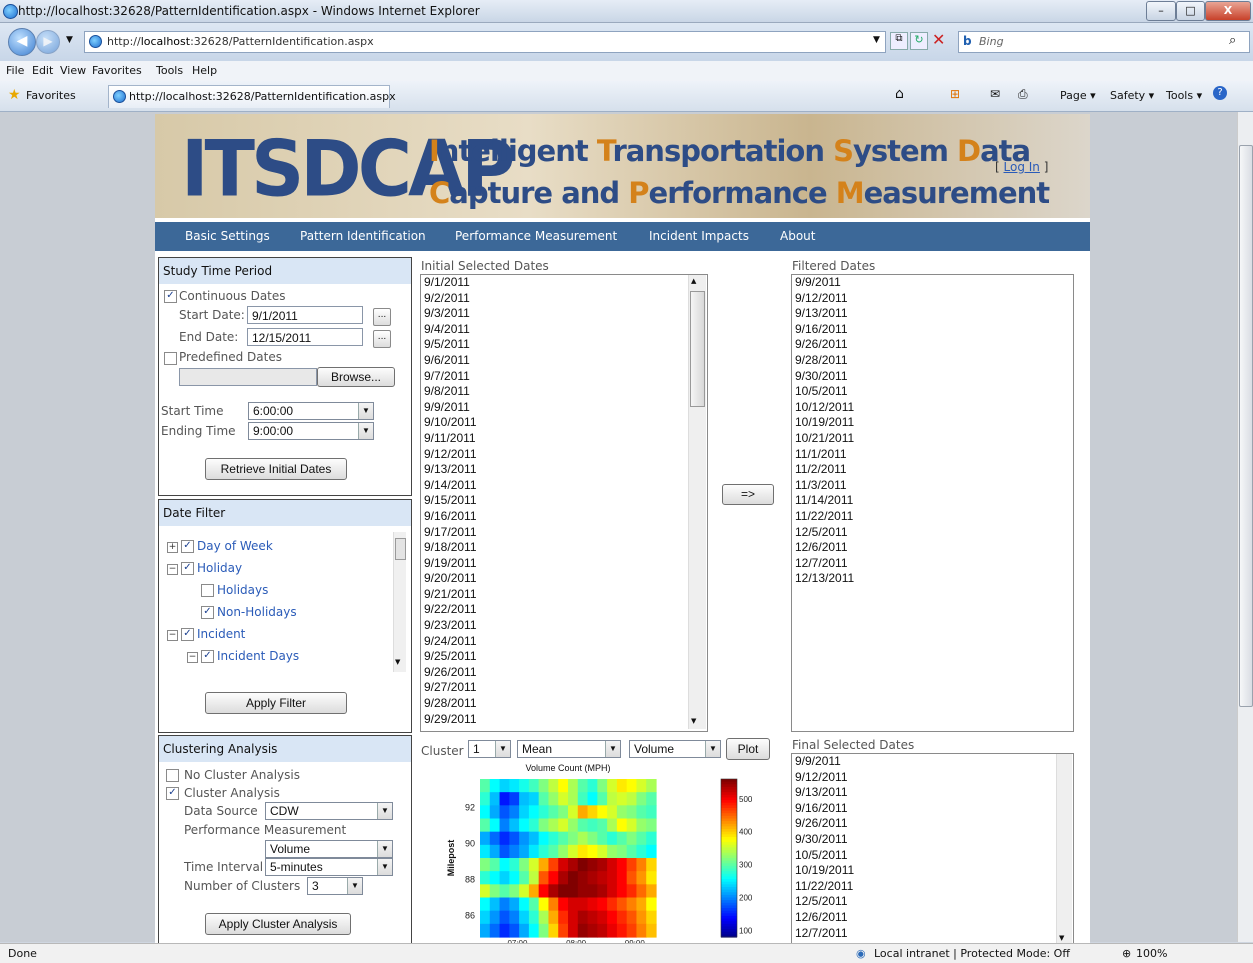  Describe the element at coordinates (932, 564) in the screenshot. I see `list-item: 12/7/2011` at that location.